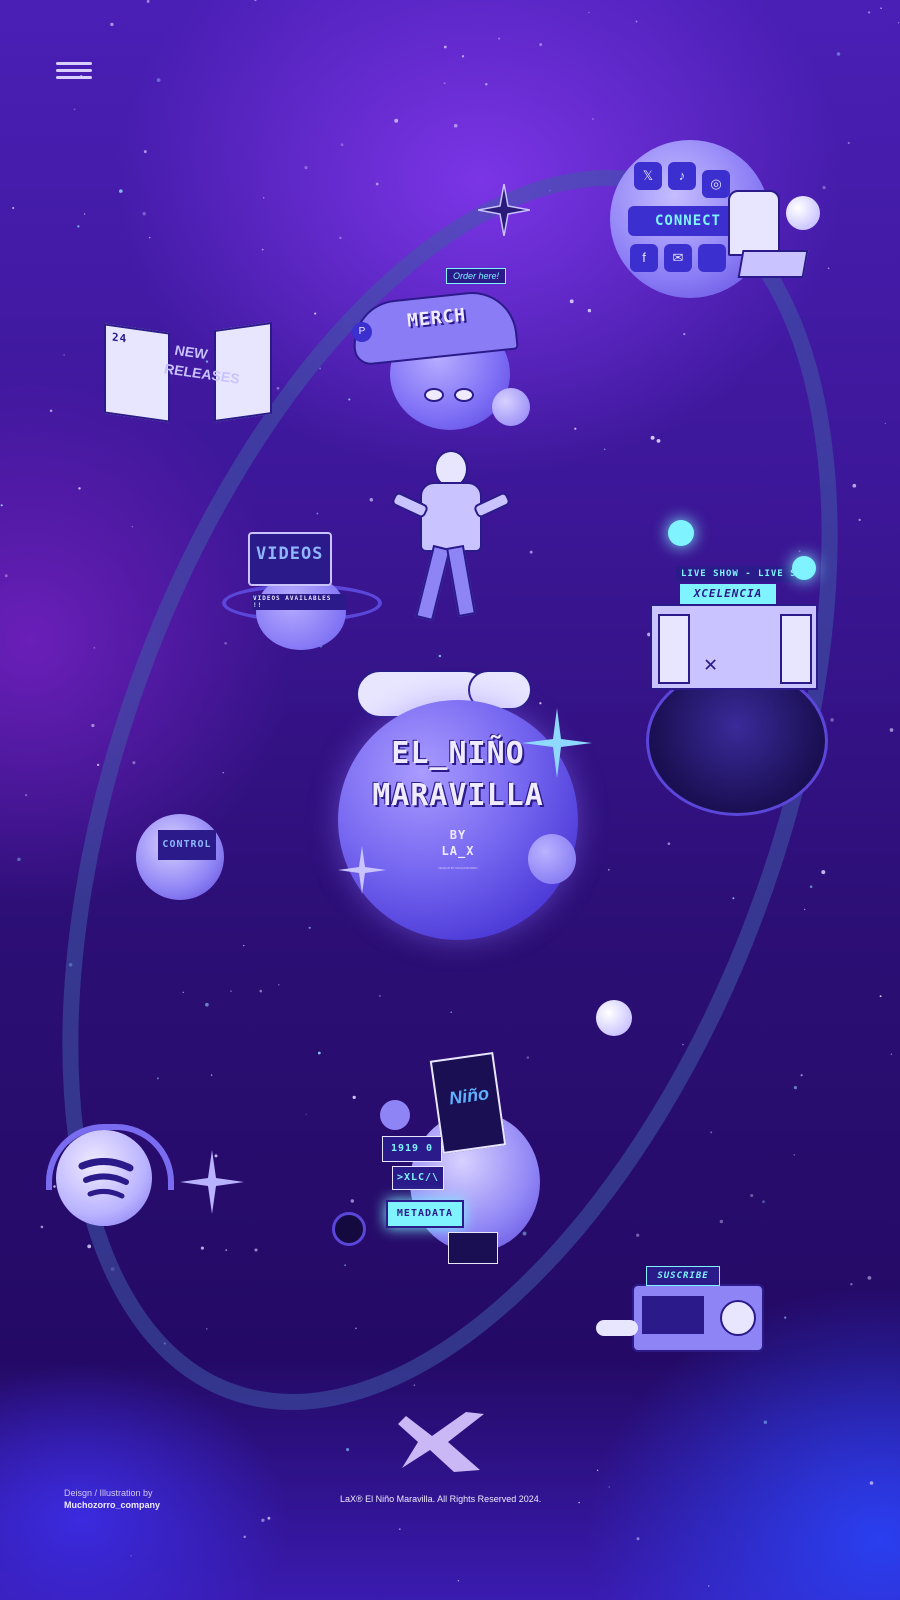  Describe the element at coordinates (458, 795) in the screenshot. I see `hero-title-line2: MARAVILLA` at that location.